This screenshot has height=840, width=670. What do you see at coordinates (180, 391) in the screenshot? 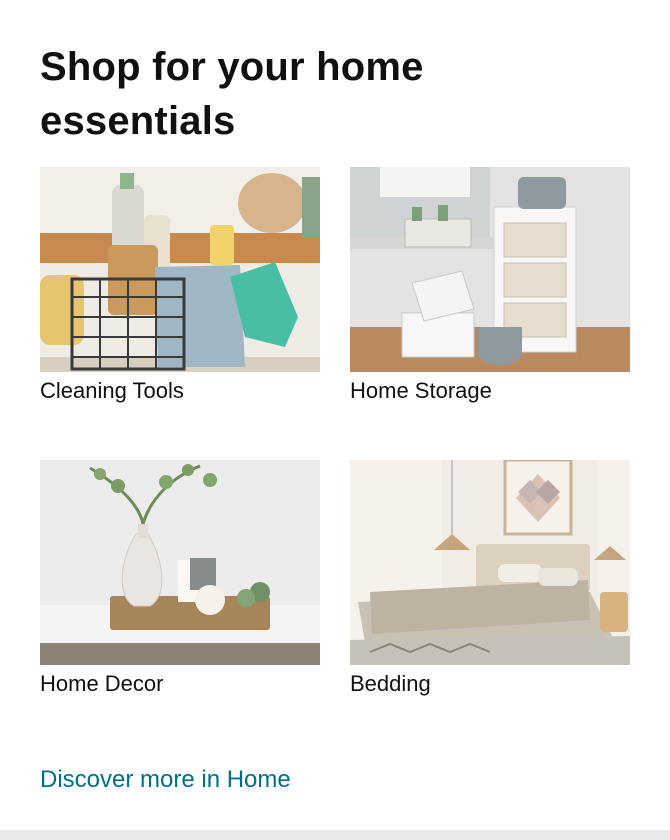
I see `tile-label: Cleaning Tools` at bounding box center [180, 391].